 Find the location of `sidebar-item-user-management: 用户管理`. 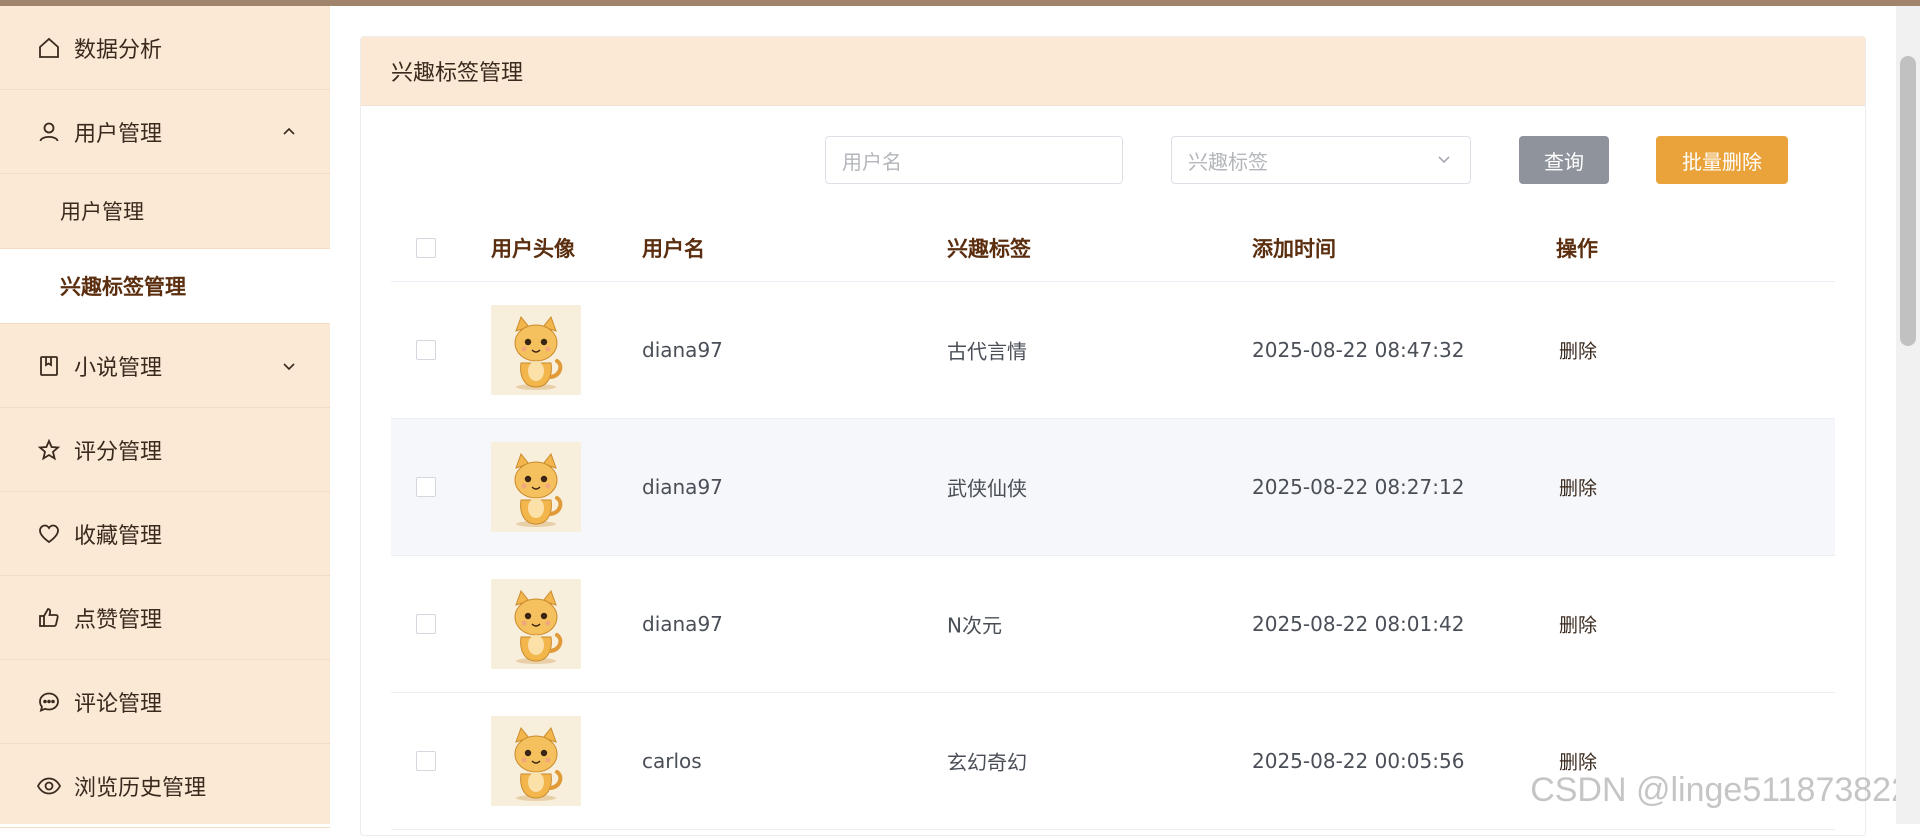

sidebar-item-user-management: 用户管理 is located at coordinates (165, 132).